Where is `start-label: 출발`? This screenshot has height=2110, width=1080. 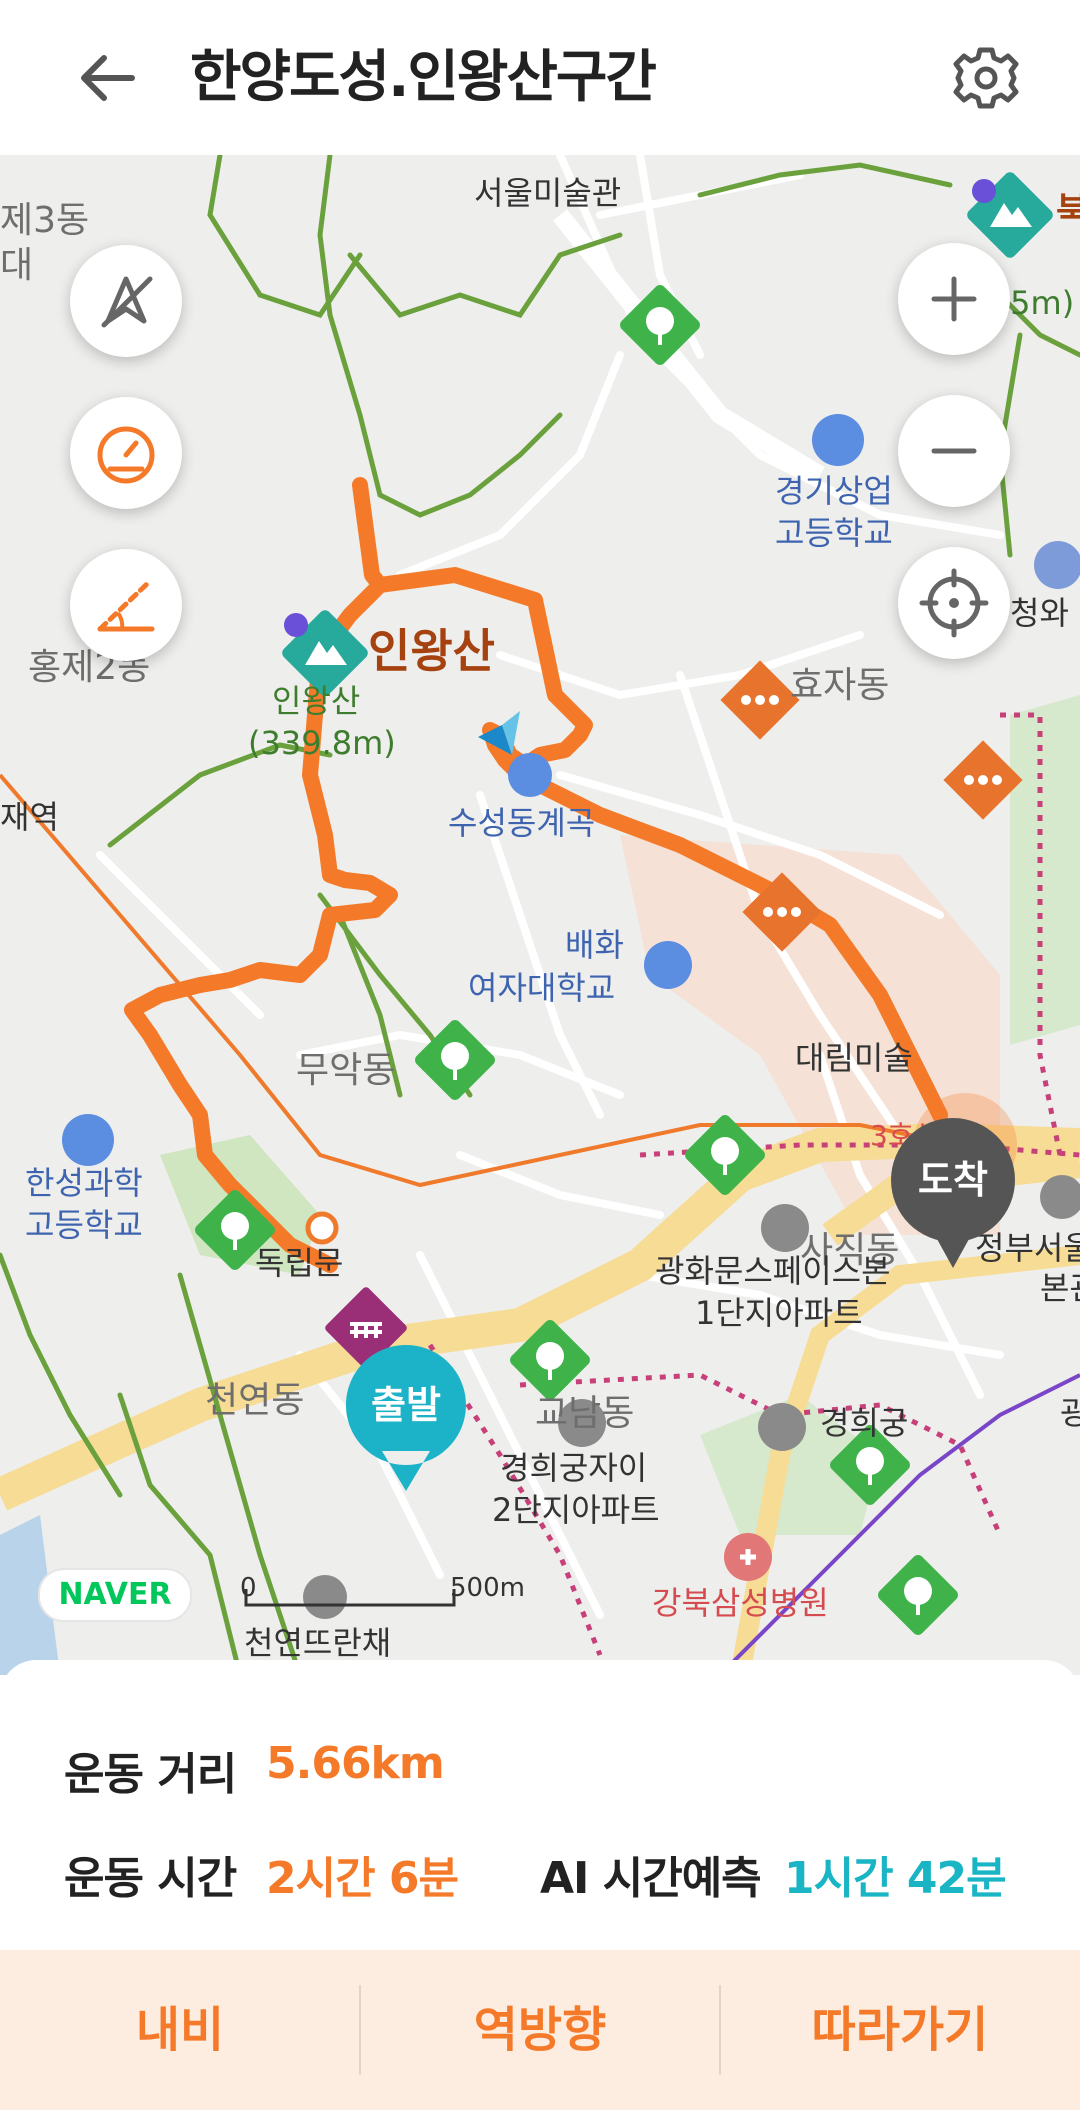 start-label: 출발 is located at coordinates (406, 1405).